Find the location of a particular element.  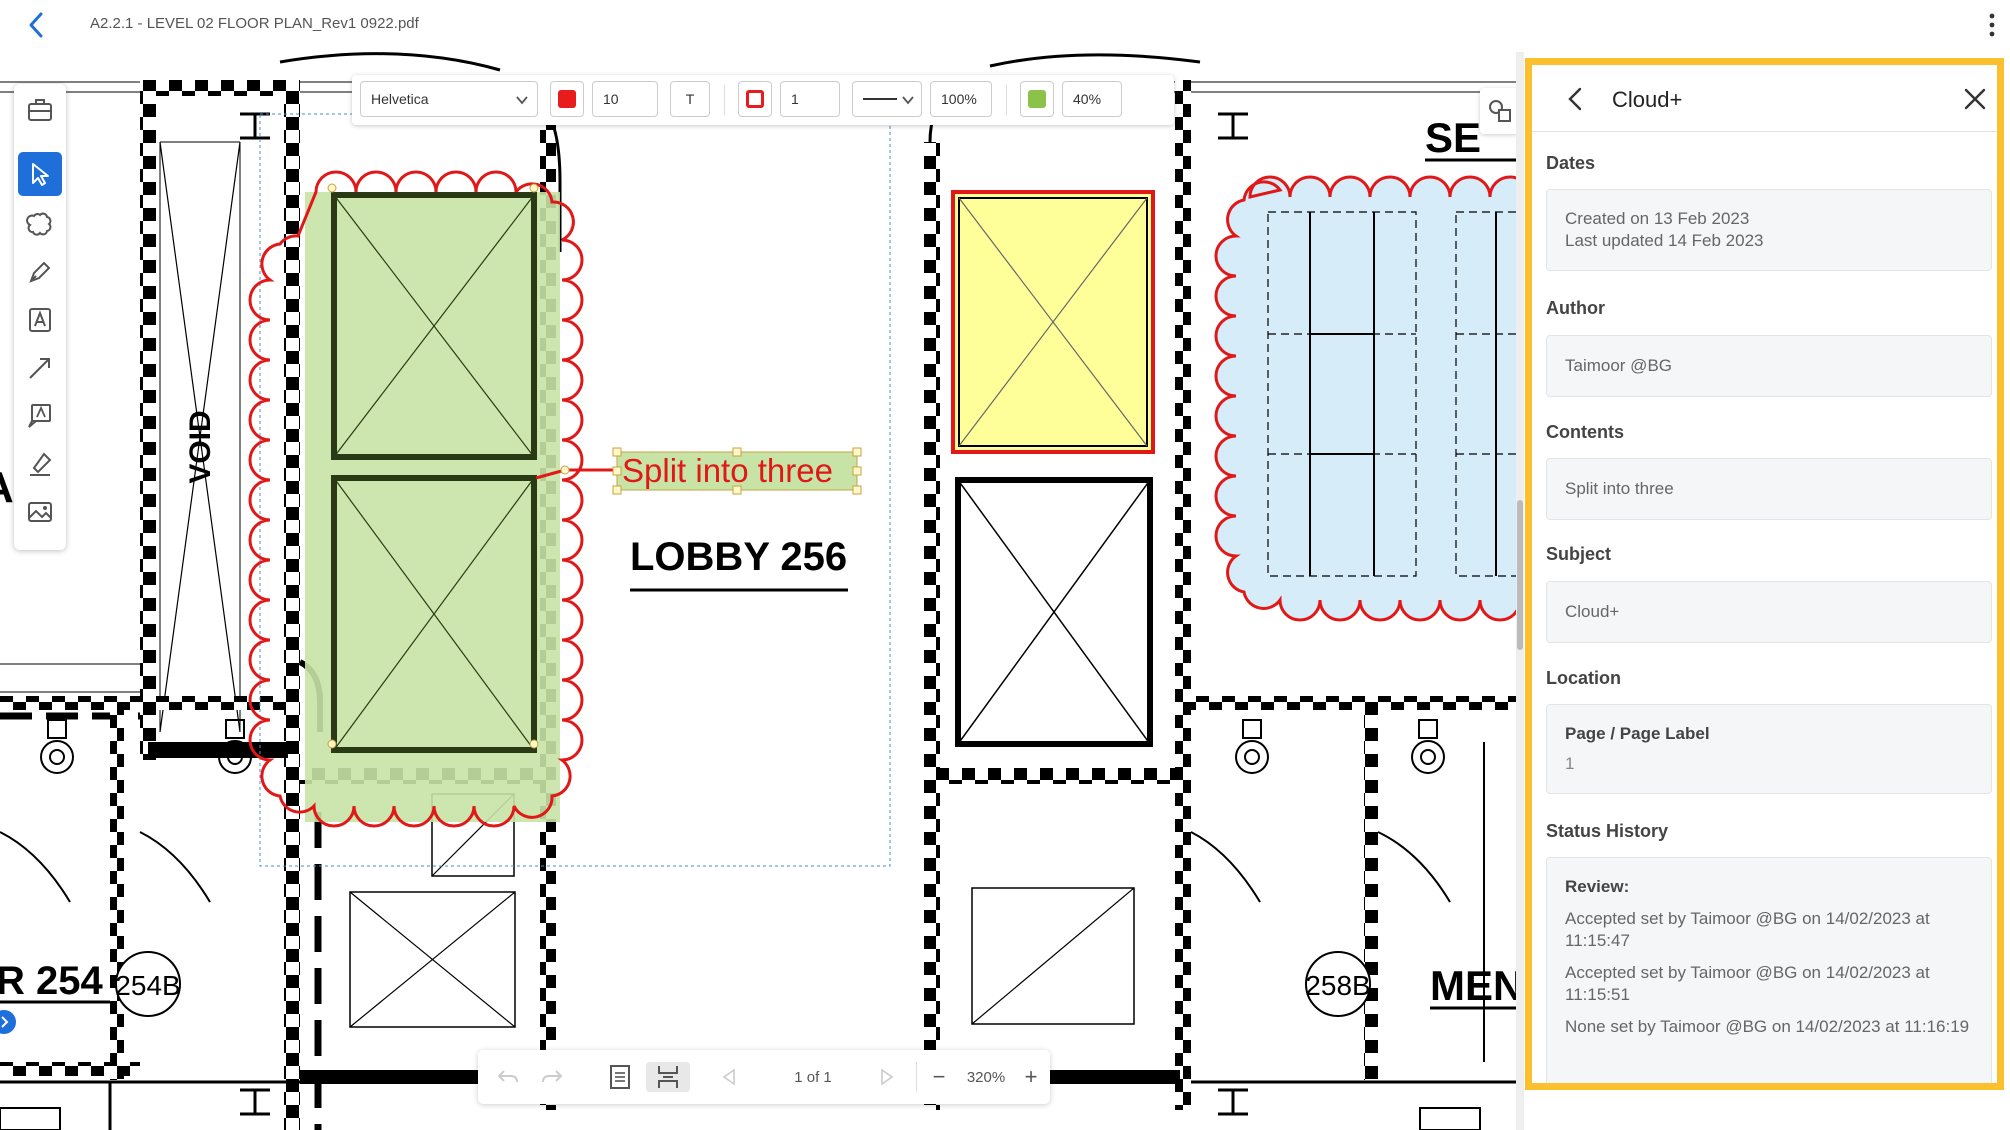

back-arrow-icon is located at coordinates (37, 25).